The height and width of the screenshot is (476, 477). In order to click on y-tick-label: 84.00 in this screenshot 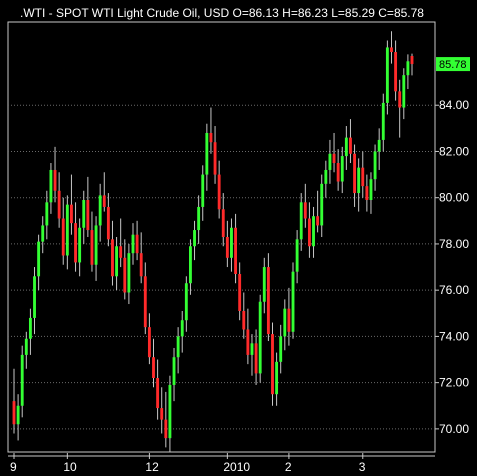, I will do `click(454, 105)`.